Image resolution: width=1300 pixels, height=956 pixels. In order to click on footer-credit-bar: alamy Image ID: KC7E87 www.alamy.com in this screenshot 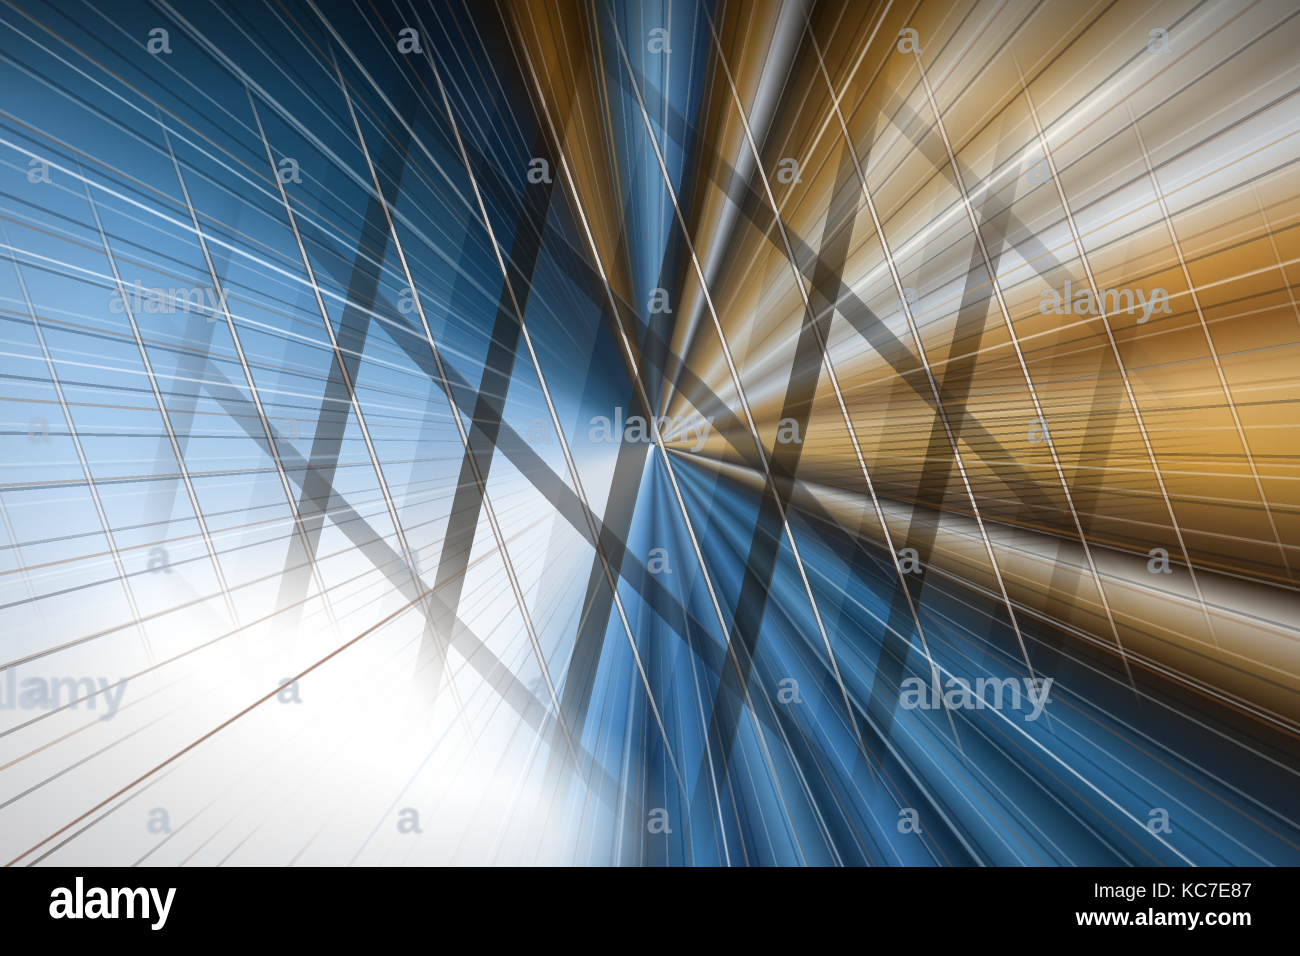, I will do `click(650, 911)`.